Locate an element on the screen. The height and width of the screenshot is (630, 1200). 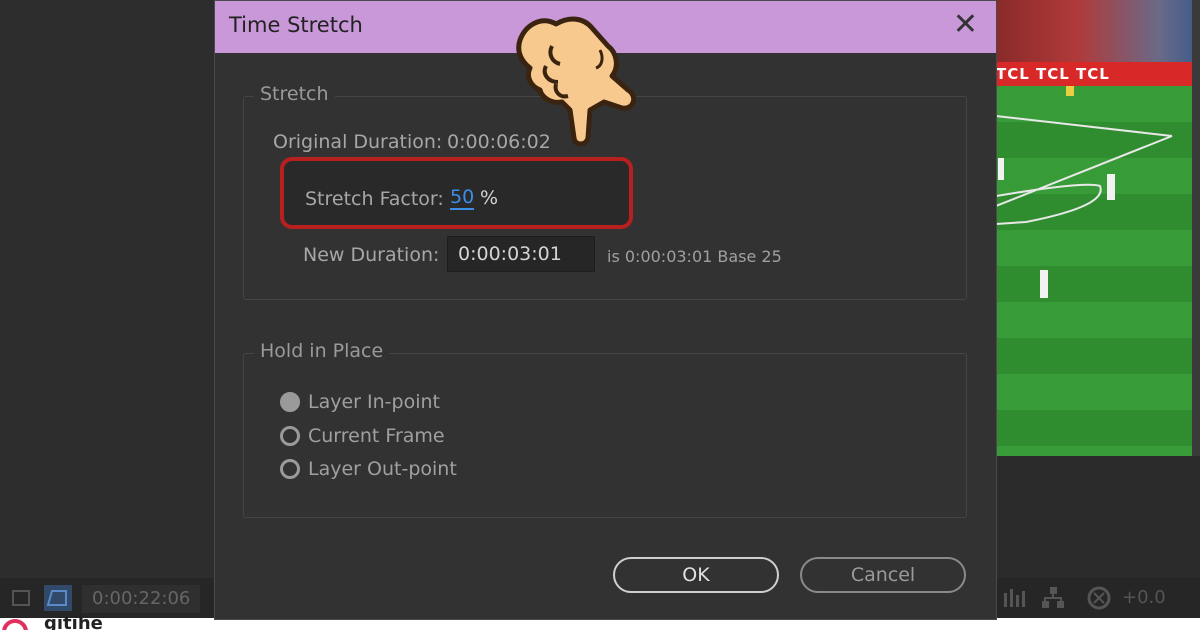
advertising-board-text: TCL TCL TCL is located at coordinates (1053, 74).